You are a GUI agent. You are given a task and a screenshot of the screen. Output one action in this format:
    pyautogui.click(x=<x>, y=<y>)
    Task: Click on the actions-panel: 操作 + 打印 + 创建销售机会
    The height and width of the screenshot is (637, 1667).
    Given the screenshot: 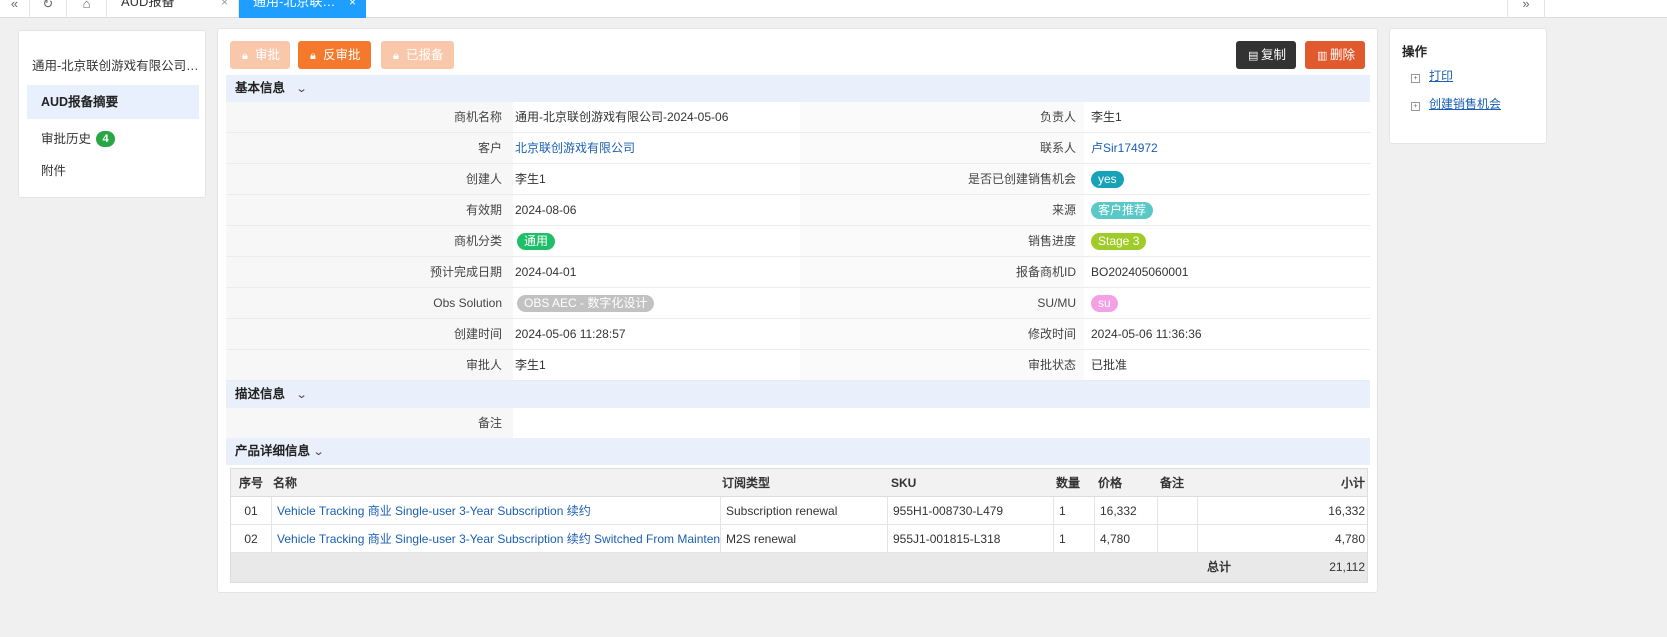 What is the action you would take?
    pyautogui.click(x=1468, y=86)
    